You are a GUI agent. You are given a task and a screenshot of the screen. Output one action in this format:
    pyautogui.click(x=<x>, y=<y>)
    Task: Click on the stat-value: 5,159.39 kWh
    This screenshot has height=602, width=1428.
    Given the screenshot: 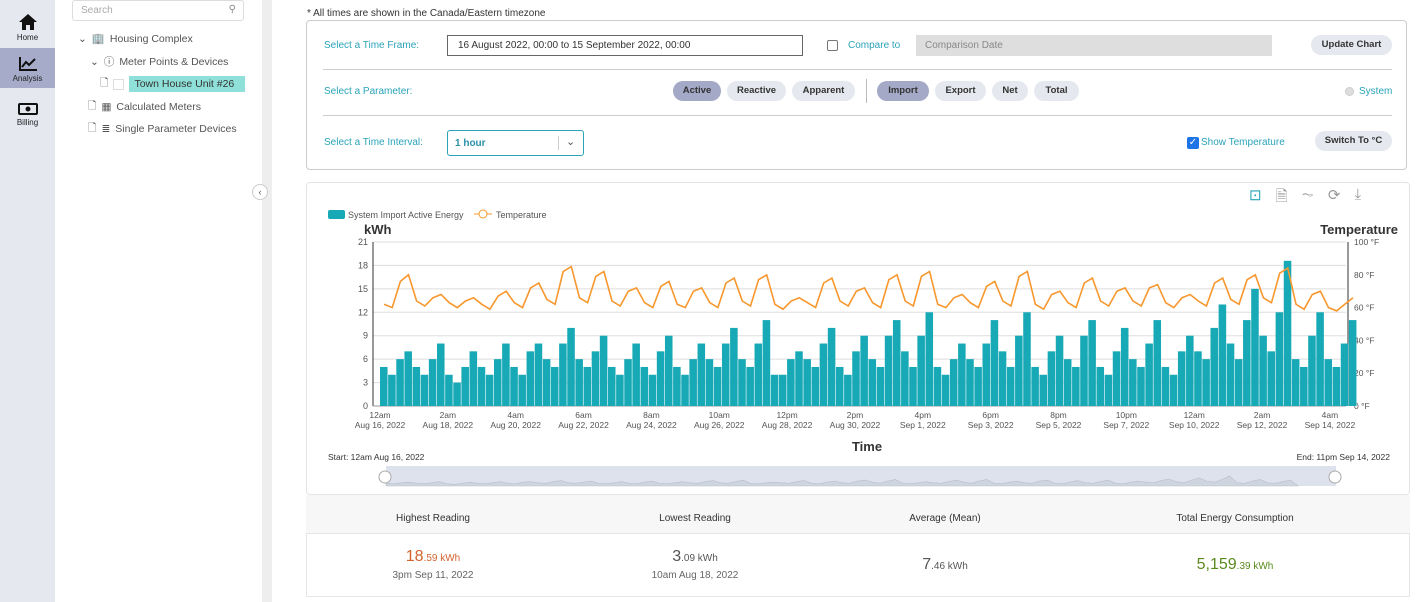 What is the action you would take?
    pyautogui.click(x=1235, y=564)
    